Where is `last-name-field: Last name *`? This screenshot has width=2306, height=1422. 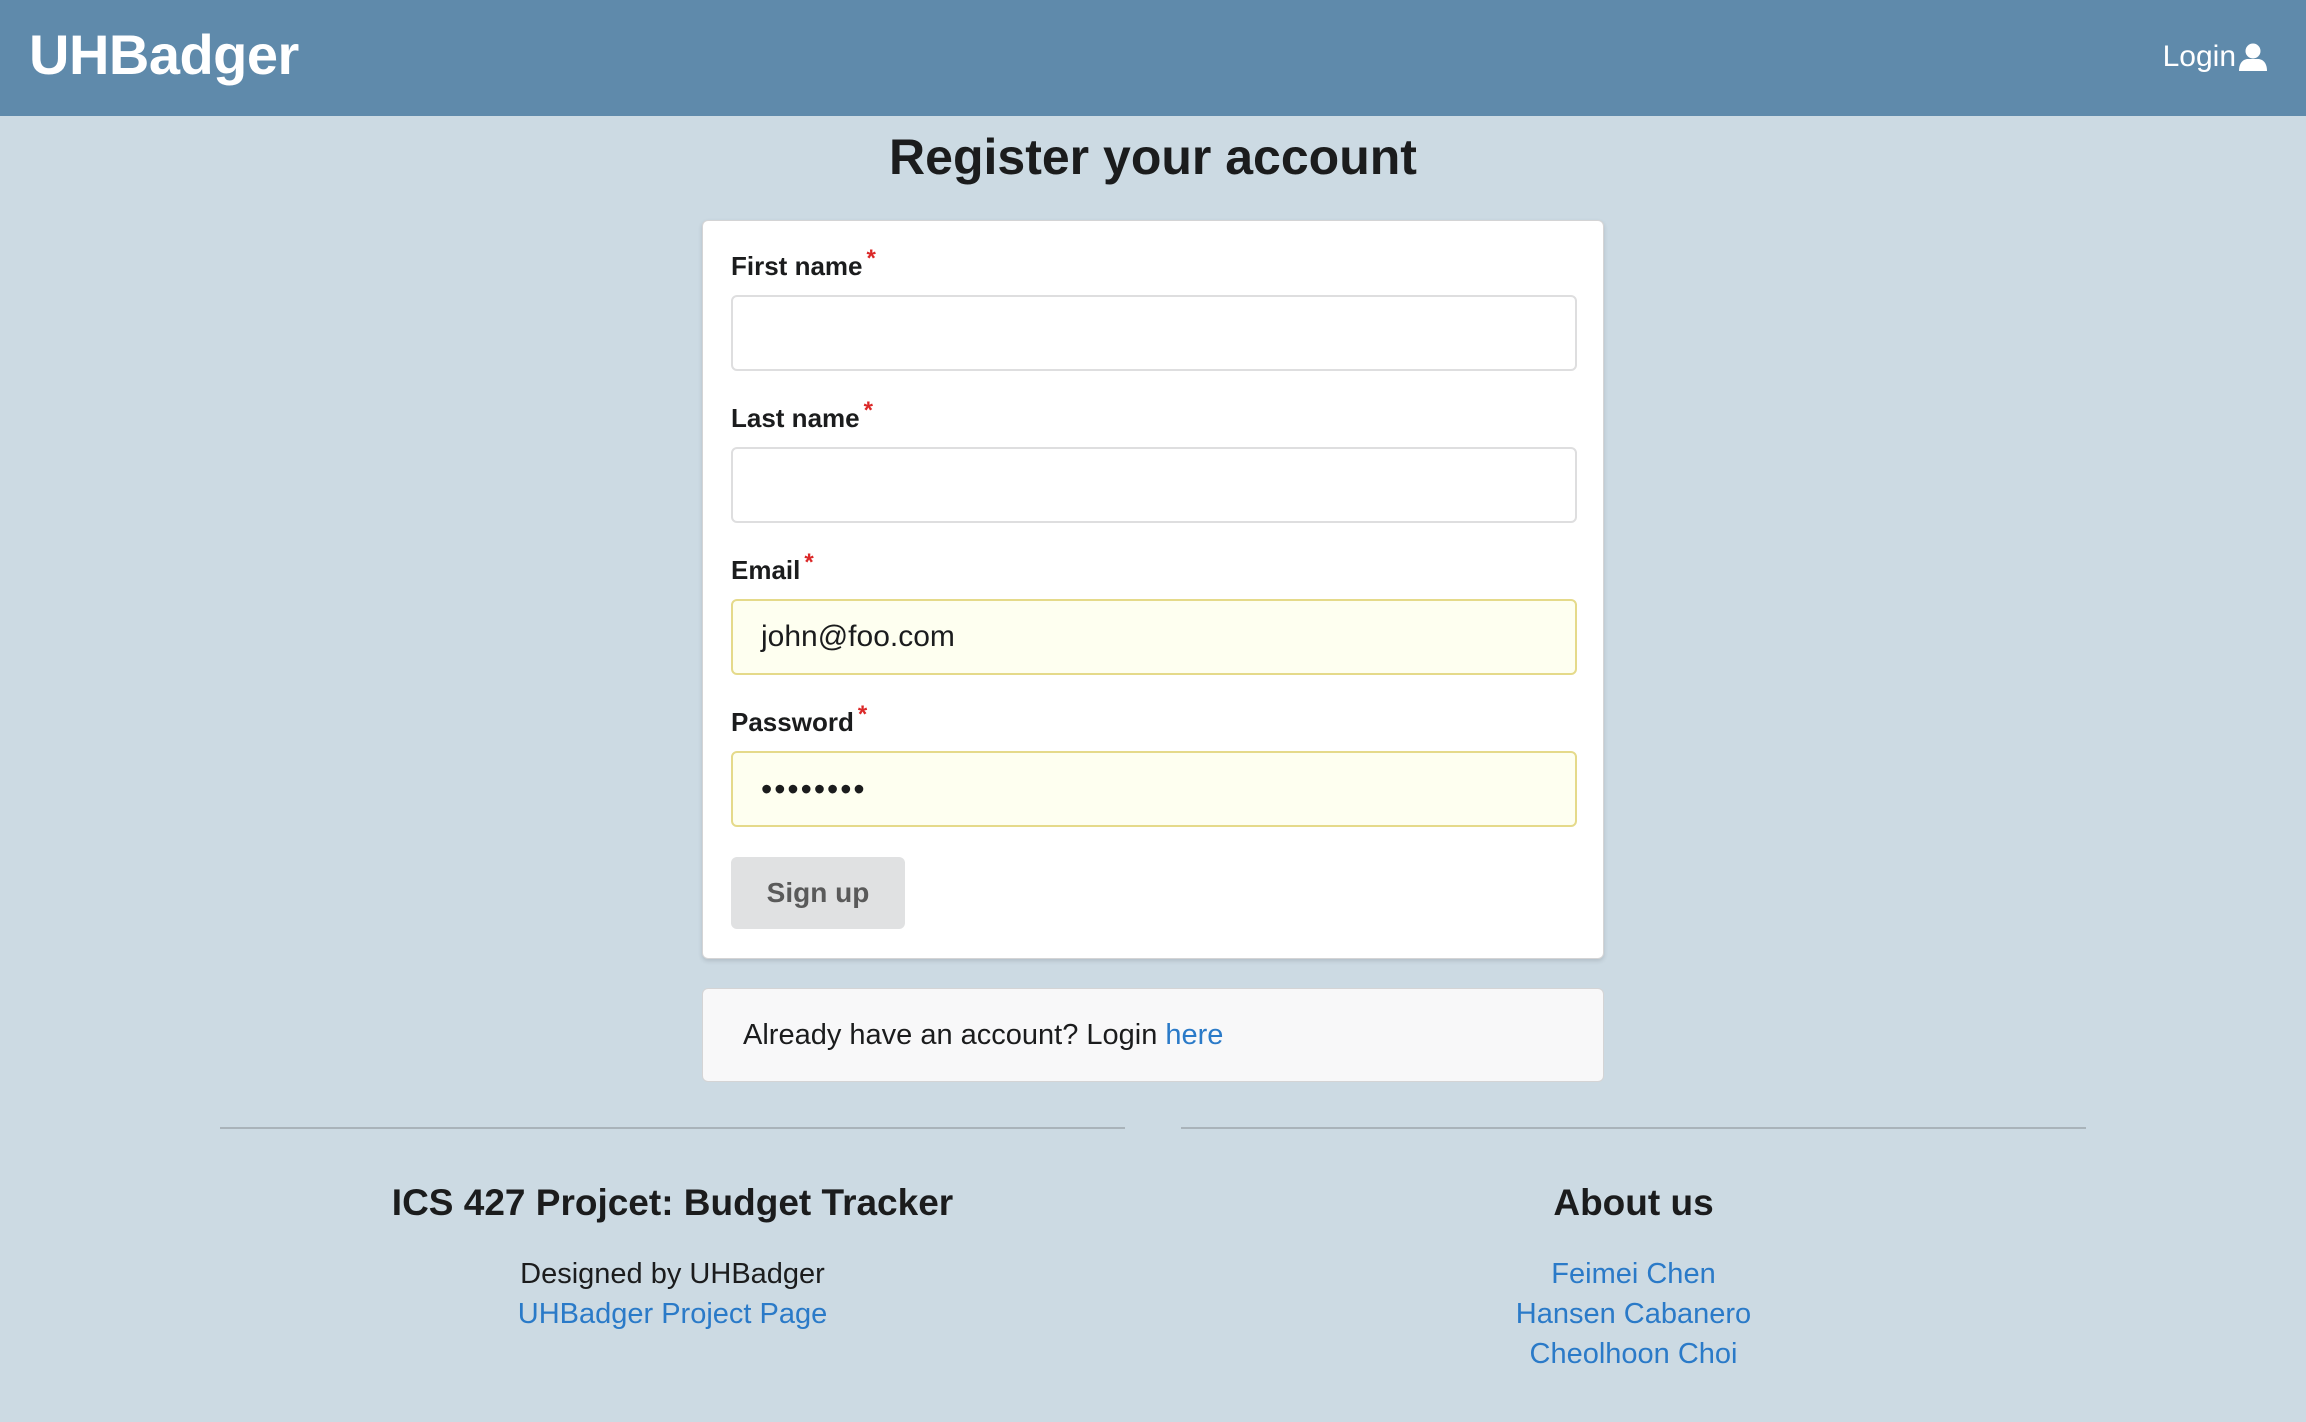
last-name-field: Last name * is located at coordinates (1154, 460).